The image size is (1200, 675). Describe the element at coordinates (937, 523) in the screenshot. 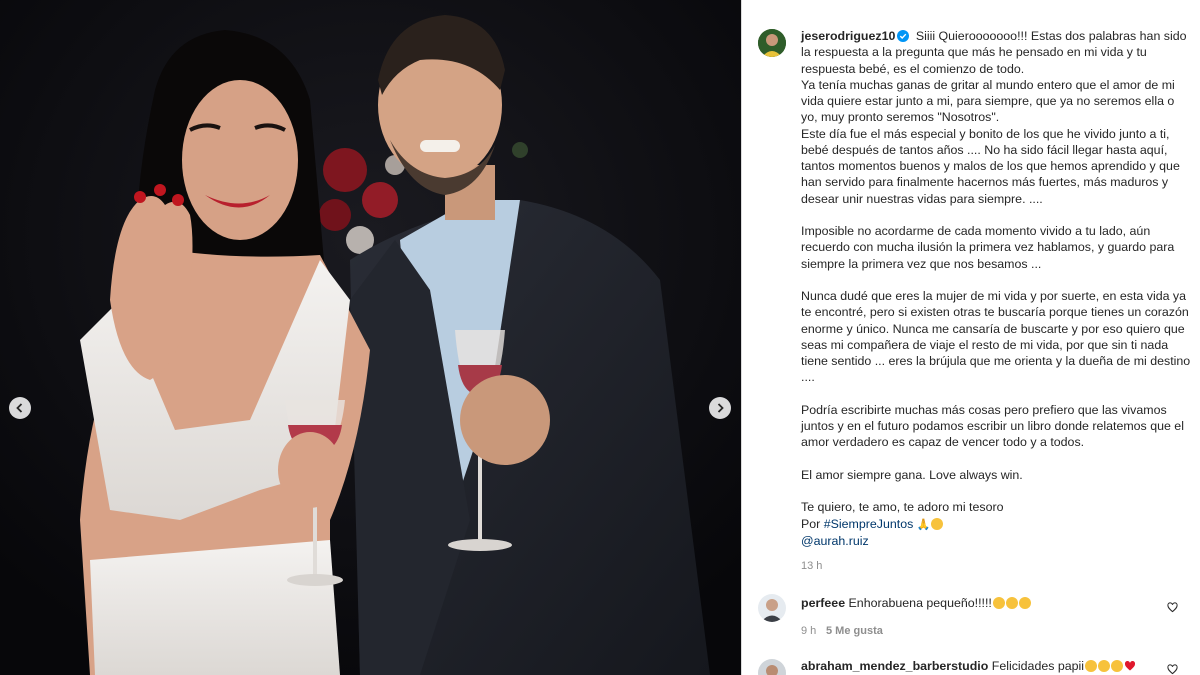

I see `smile-emoji` at that location.